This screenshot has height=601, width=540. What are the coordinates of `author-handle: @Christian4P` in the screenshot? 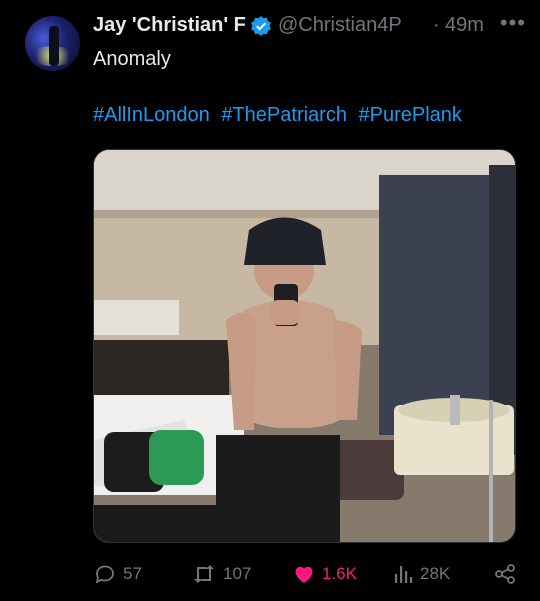 It's located at (355, 25).